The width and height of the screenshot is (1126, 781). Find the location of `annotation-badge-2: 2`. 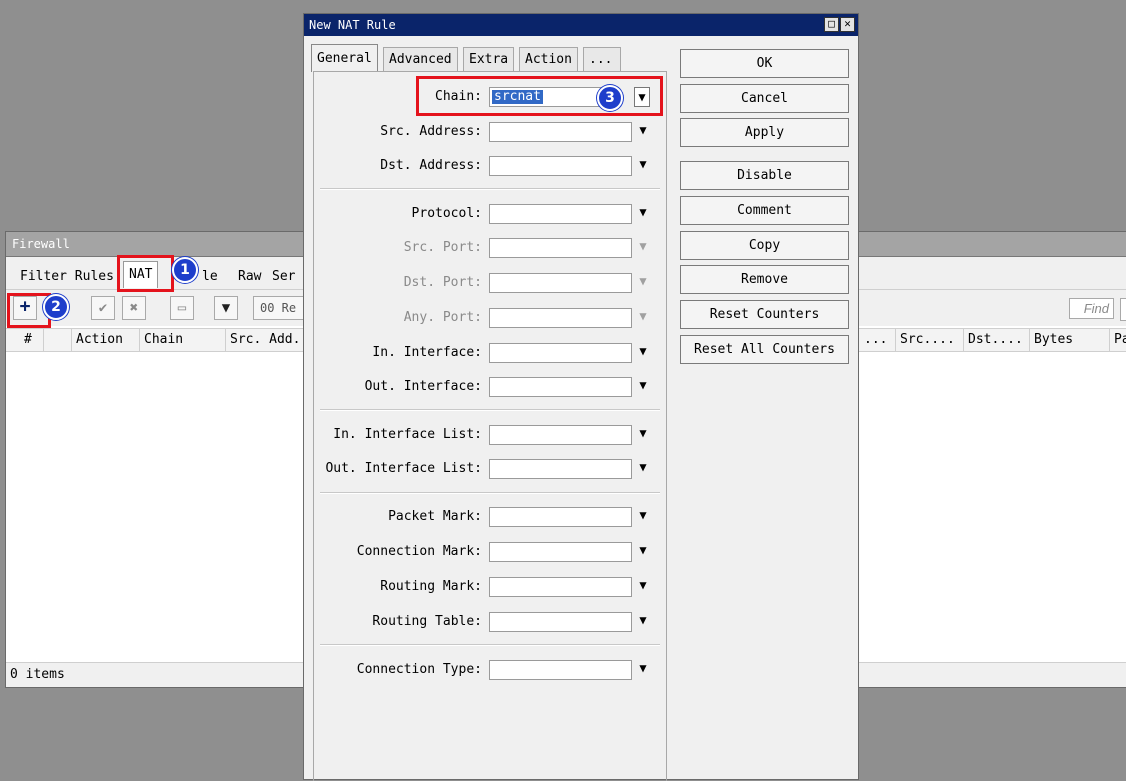

annotation-badge-2: 2 is located at coordinates (56, 307).